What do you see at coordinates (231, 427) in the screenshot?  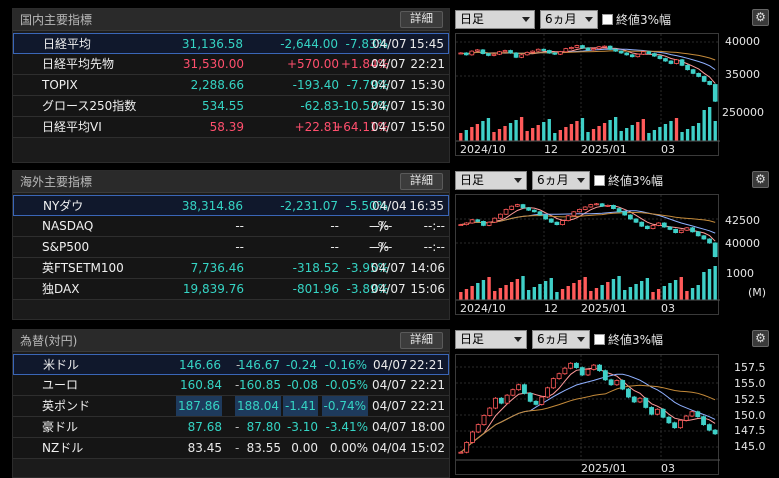 I see `fx-row: 豪ドル 87.68-87.80 -3.10 -3.41% 04/07 18:00` at bounding box center [231, 427].